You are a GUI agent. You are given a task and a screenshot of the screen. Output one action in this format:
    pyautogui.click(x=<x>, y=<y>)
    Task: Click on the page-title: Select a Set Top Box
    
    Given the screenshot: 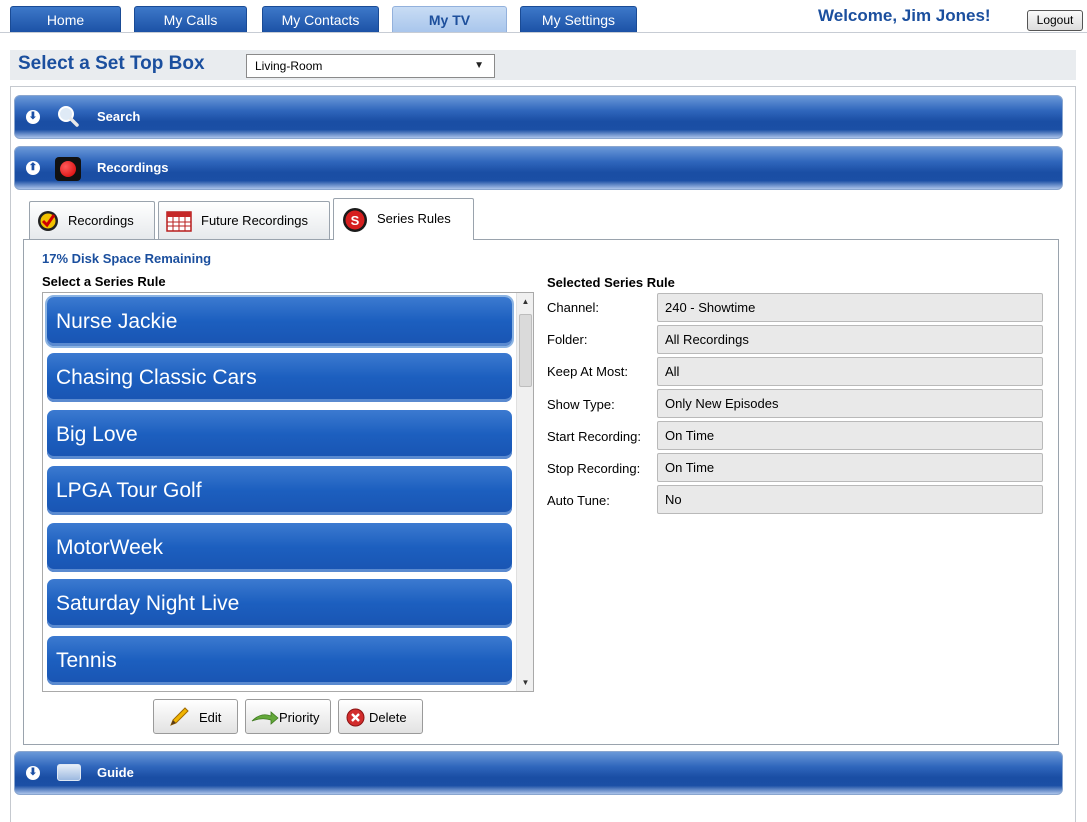 What is the action you would take?
    pyautogui.click(x=111, y=63)
    